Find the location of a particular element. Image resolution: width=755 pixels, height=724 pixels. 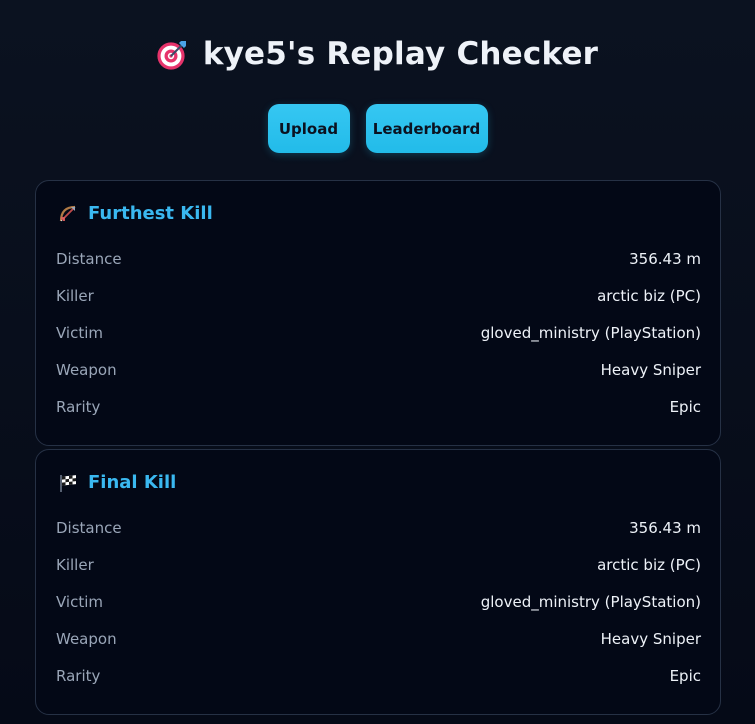

page-header: kye5's Replay Checker is located at coordinates (377, 55).